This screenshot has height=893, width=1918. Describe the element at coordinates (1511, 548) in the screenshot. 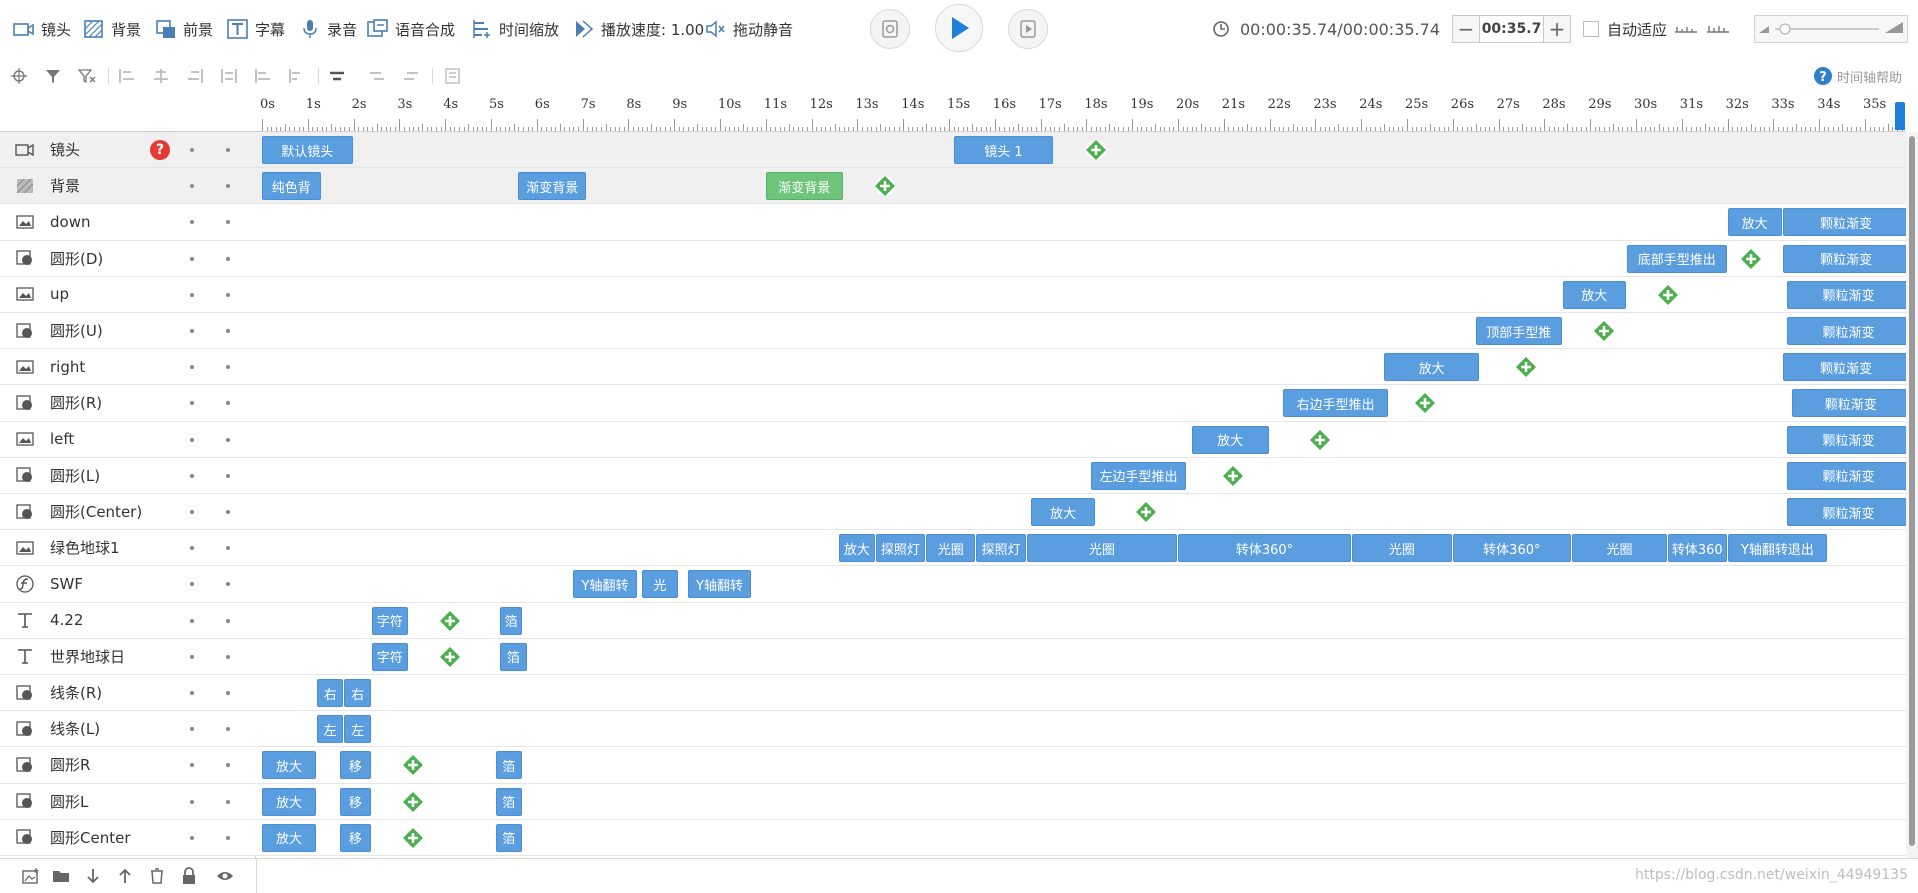

I see `timeline-clip: 转体360°` at that location.